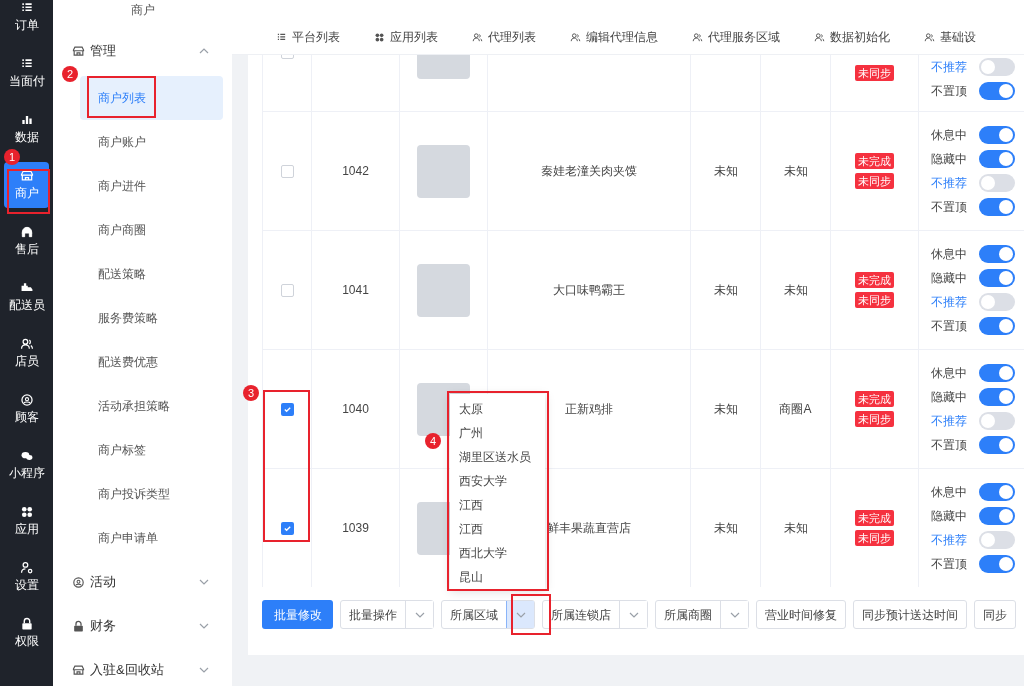 This screenshot has height=686, width=1024. Describe the element at coordinates (910, 614) in the screenshot. I see `toolbar-button: 同步预计送达时间` at that location.